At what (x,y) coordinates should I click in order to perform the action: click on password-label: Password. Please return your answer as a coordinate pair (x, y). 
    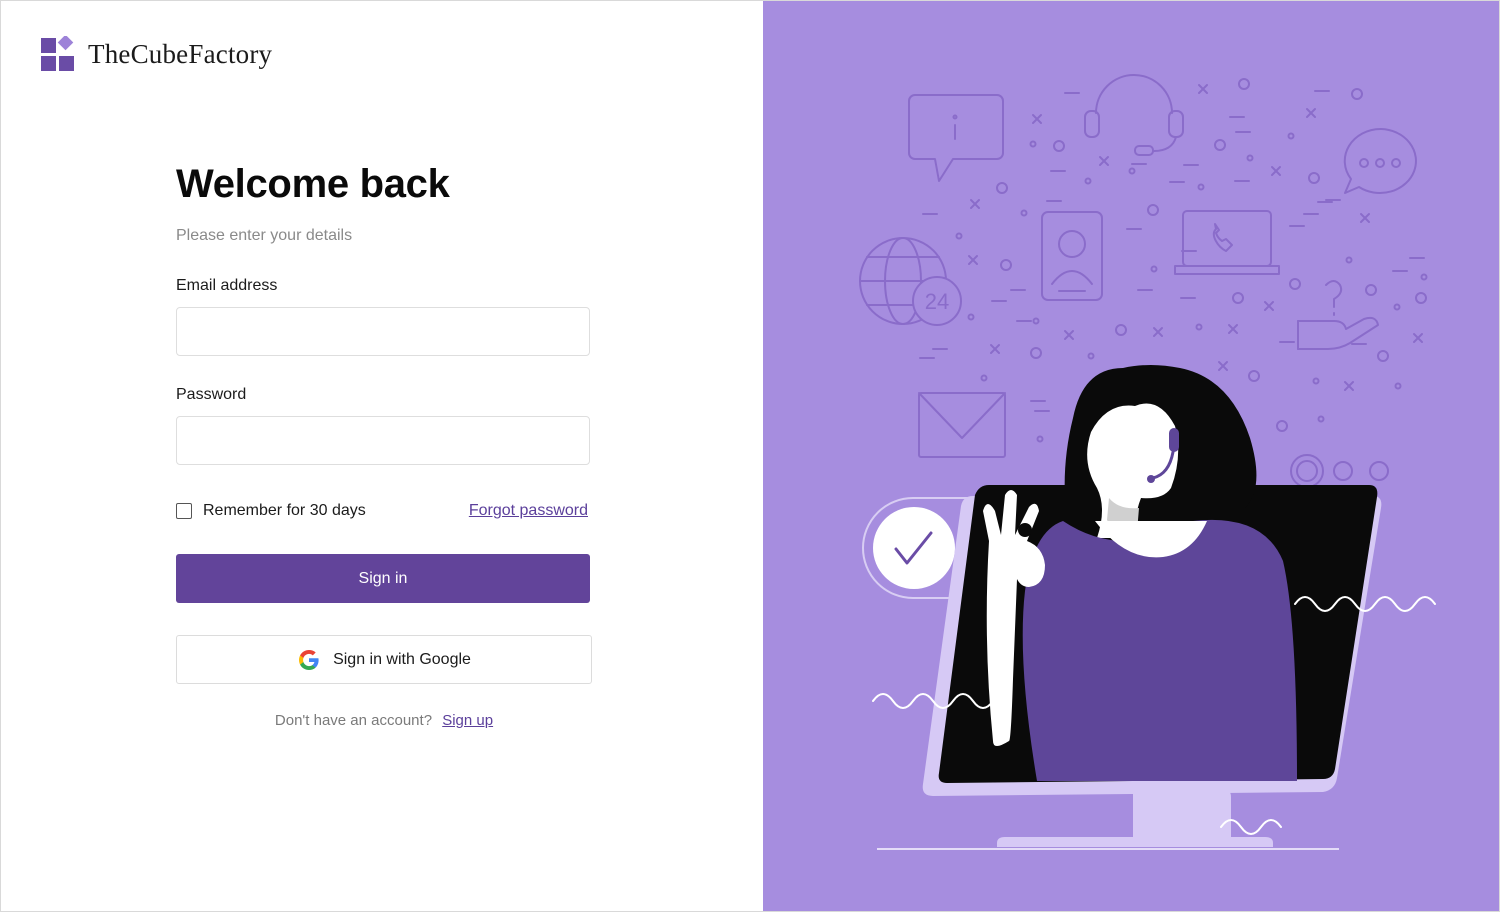
    Looking at the image, I should click on (211, 394).